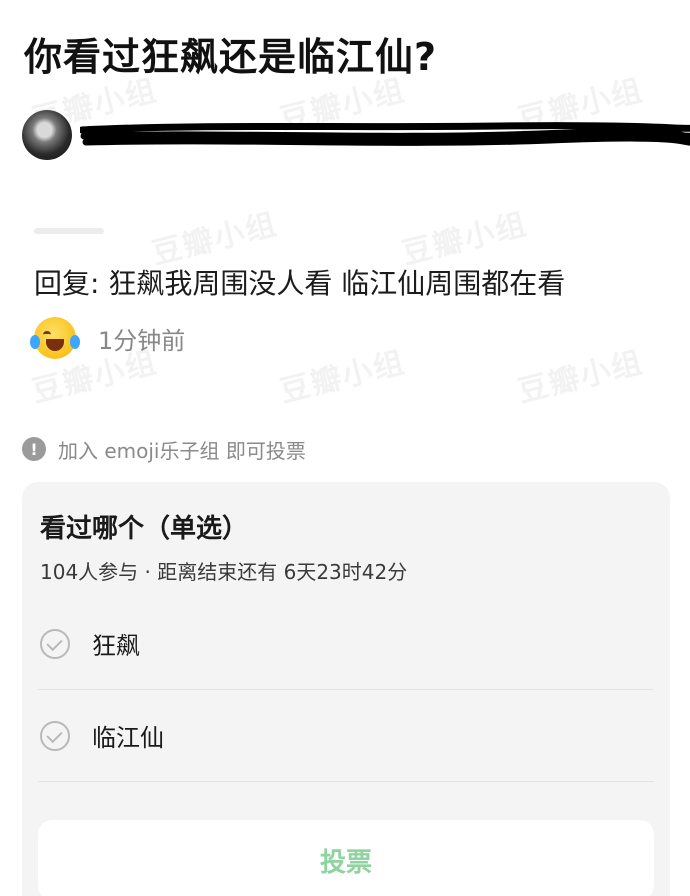 This screenshot has width=690, height=896. I want to click on redaction-scribble, so click(385, 134).